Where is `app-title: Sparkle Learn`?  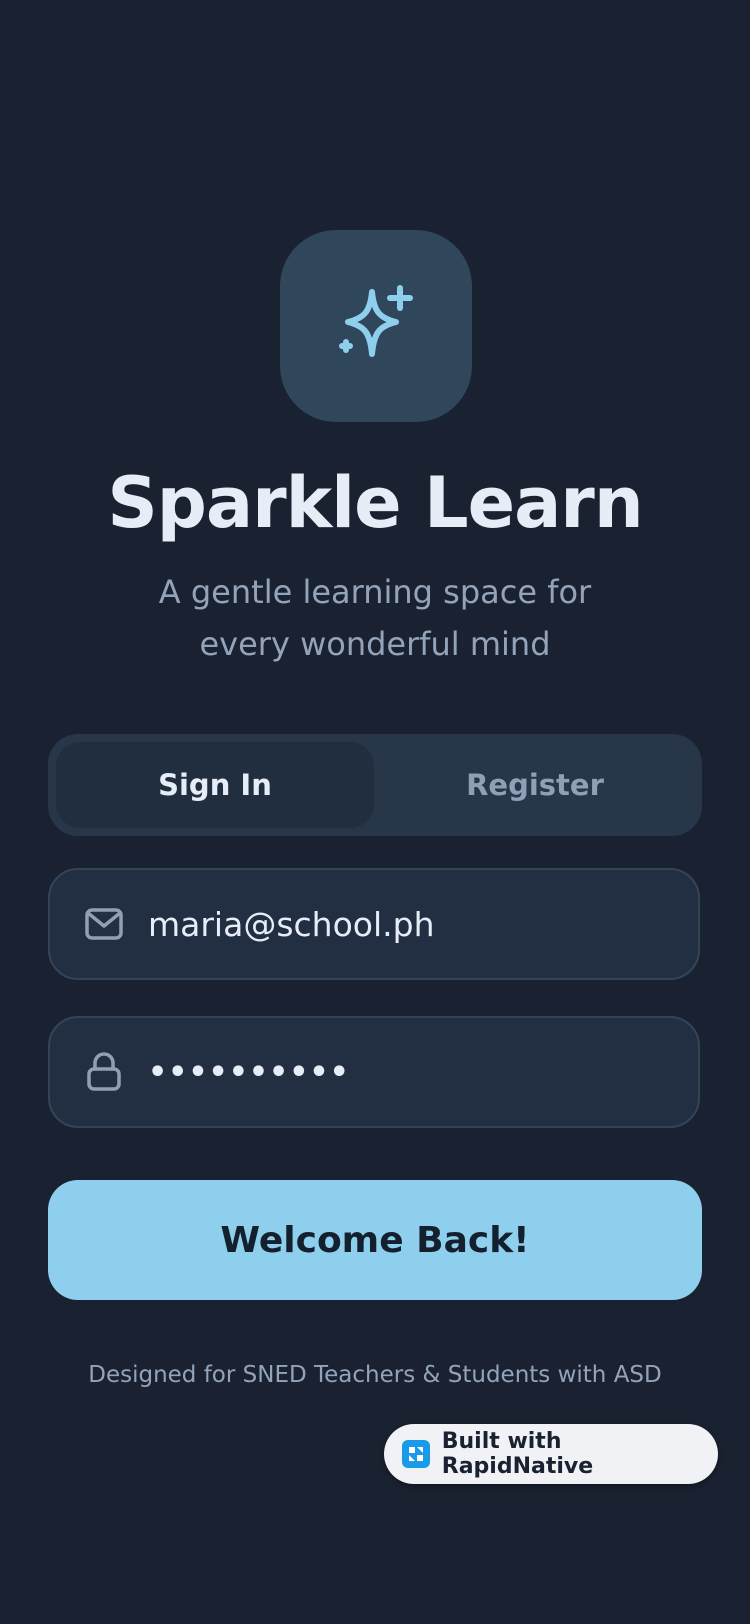 app-title: Sparkle Learn is located at coordinates (375, 503).